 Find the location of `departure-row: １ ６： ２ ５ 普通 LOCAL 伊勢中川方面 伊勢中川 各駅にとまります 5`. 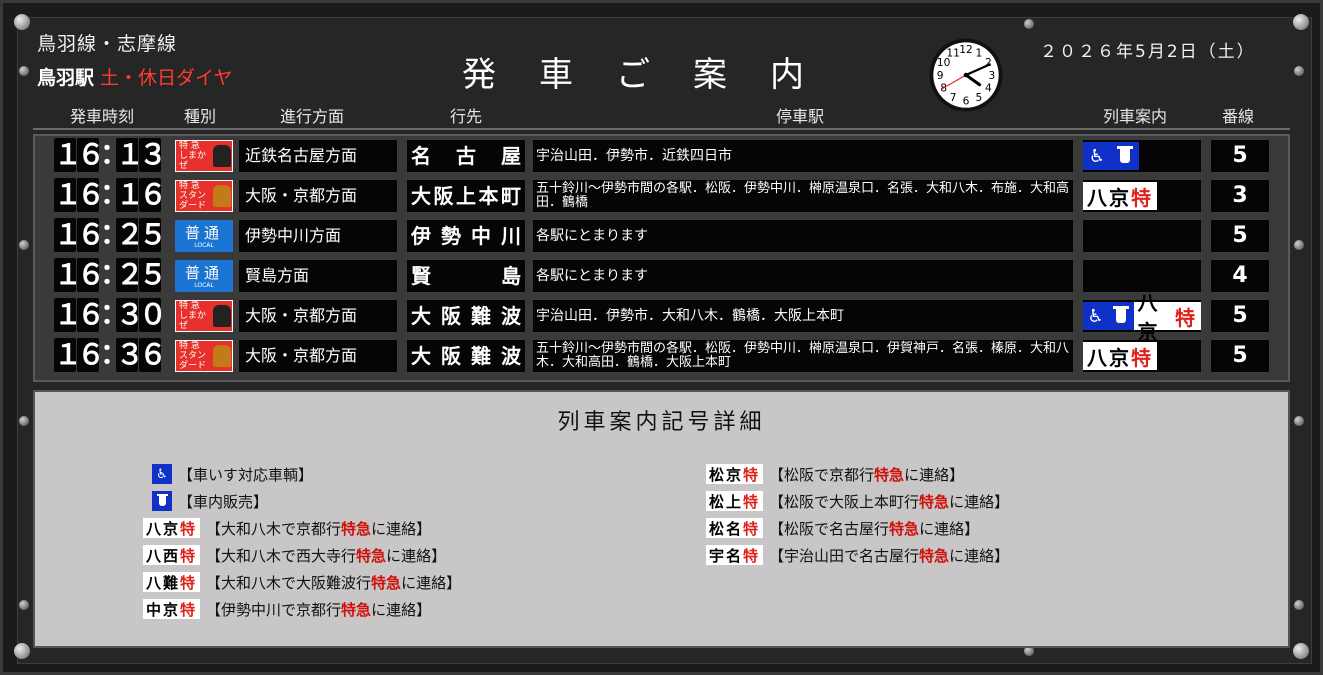

departure-row: １ ６： ２ ５ 普通 LOCAL 伊勢中川方面 伊勢中川 各駅にとまります 5 is located at coordinates (661, 235).